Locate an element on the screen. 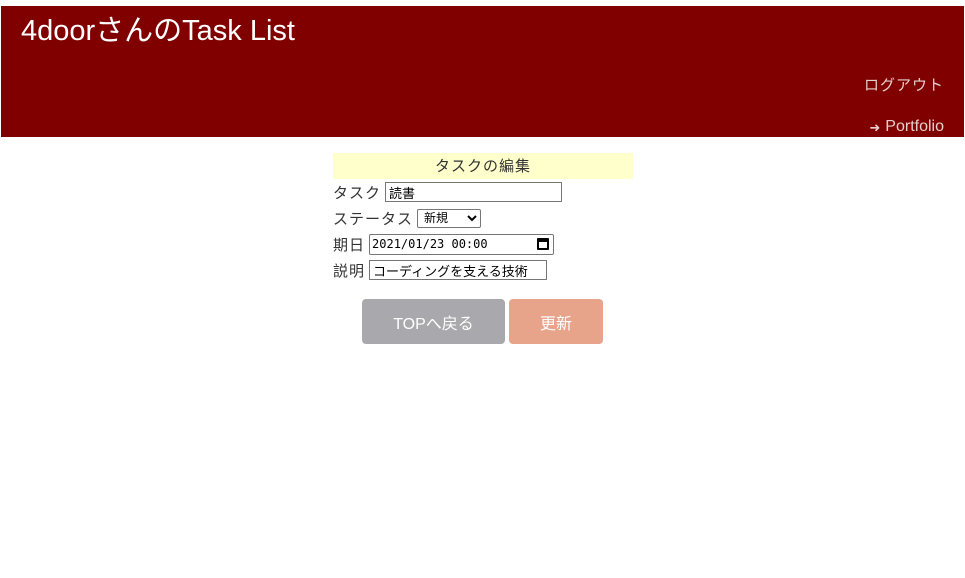 The height and width of the screenshot is (578, 965). update-button: 更新 is located at coordinates (556, 321).